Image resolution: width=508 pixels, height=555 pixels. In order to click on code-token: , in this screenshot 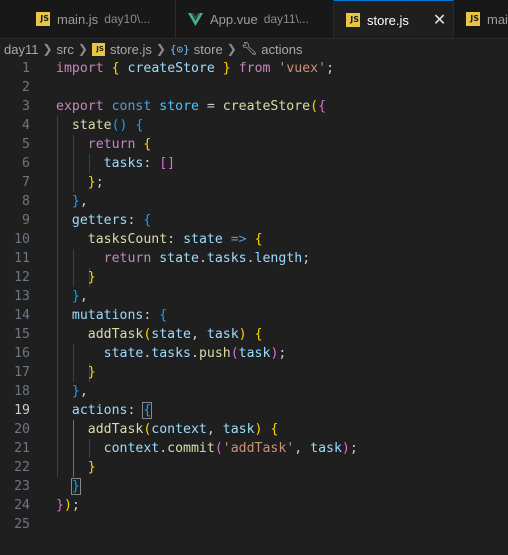, I will do `click(83, 296)`.